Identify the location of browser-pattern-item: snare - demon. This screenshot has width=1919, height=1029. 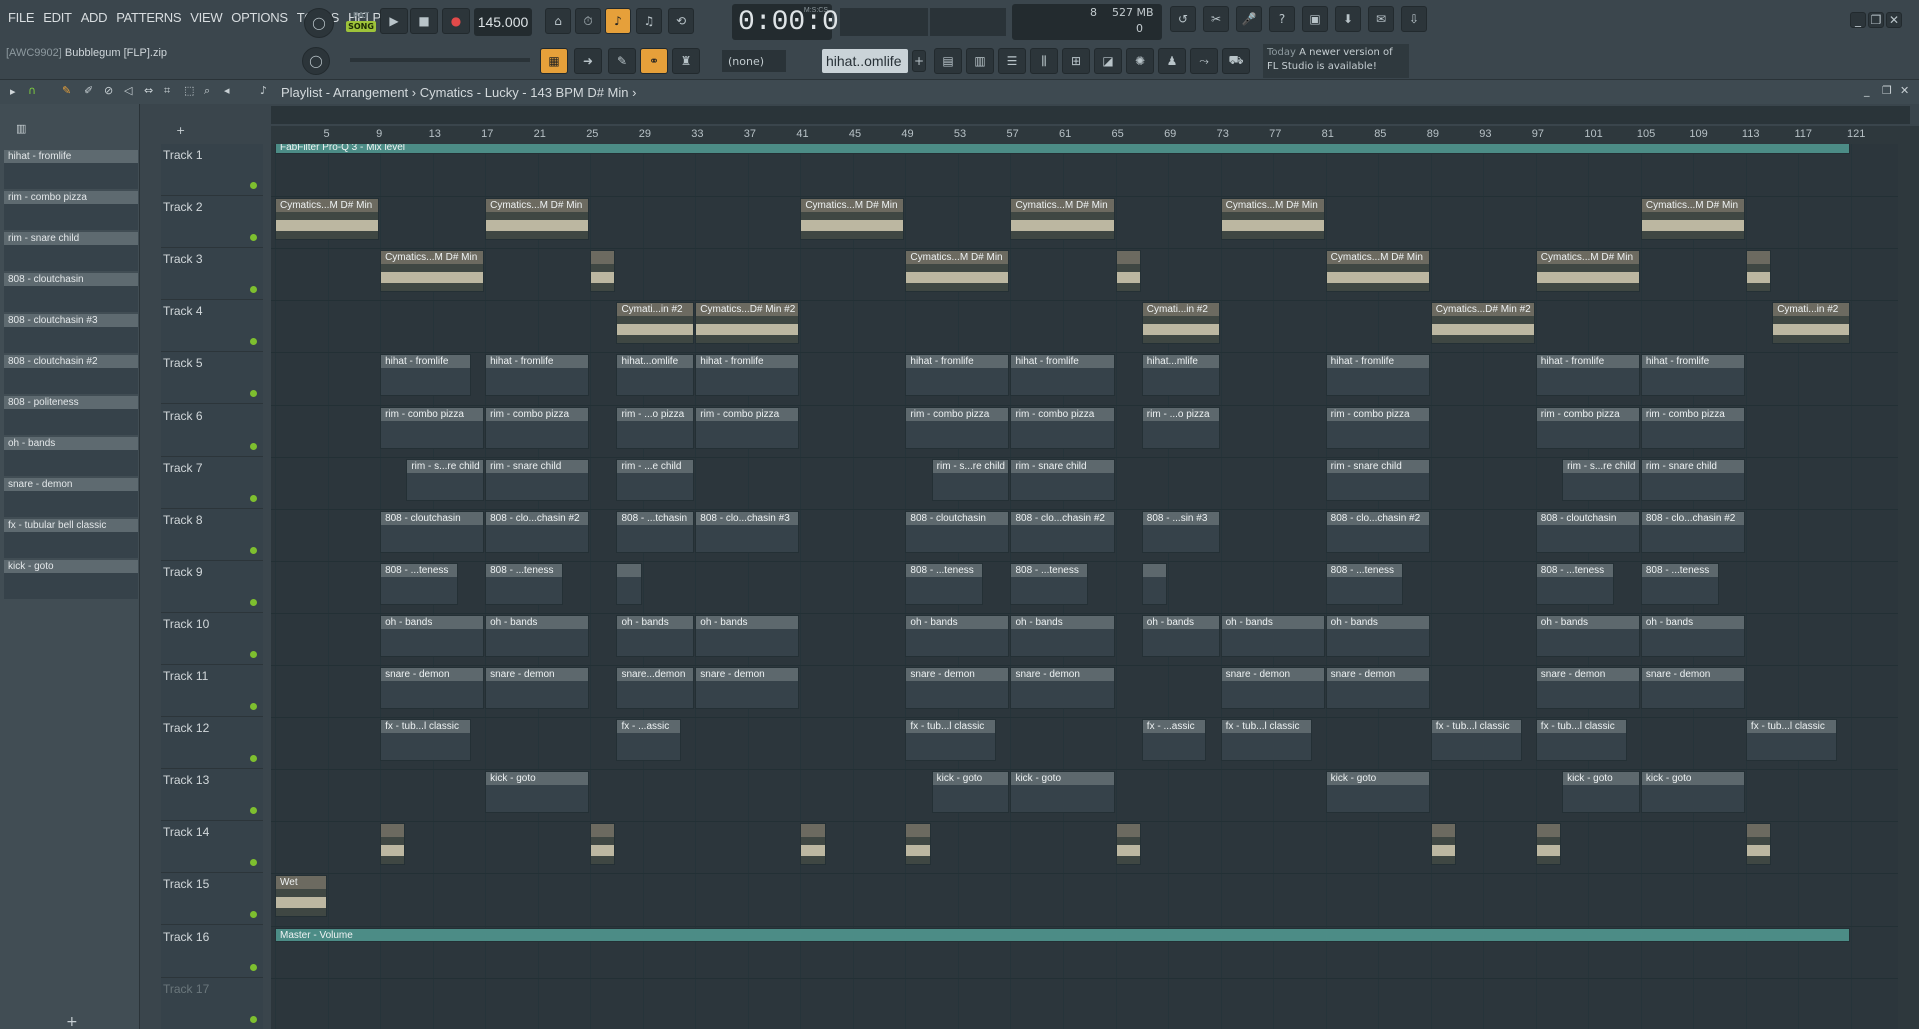
(71, 497).